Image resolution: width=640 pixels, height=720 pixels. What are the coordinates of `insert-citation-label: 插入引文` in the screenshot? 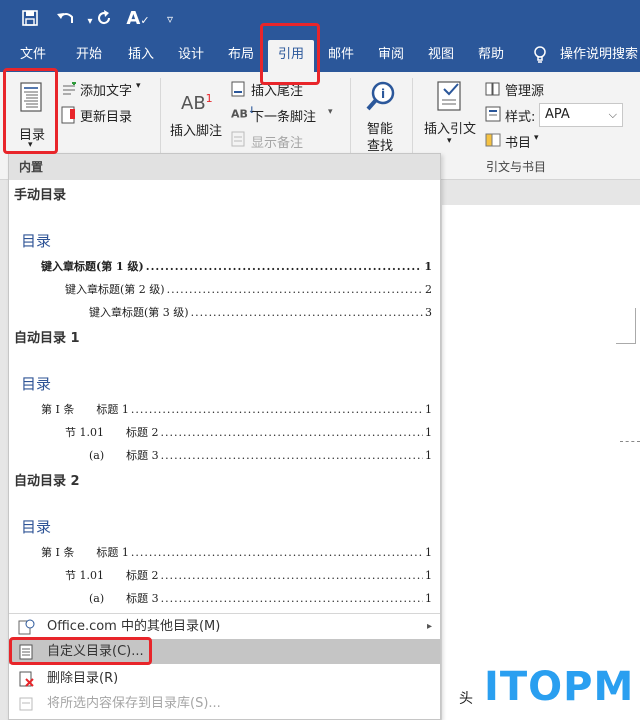 It's located at (450, 129).